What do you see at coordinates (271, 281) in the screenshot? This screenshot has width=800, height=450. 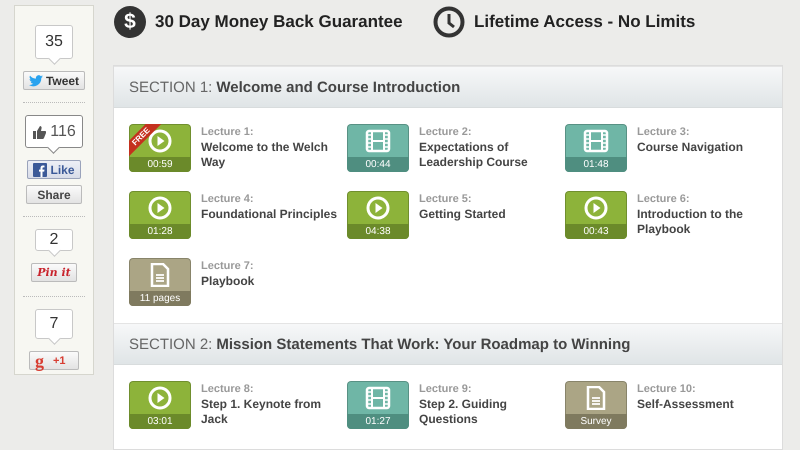 I see `lecture-title: Playbook` at bounding box center [271, 281].